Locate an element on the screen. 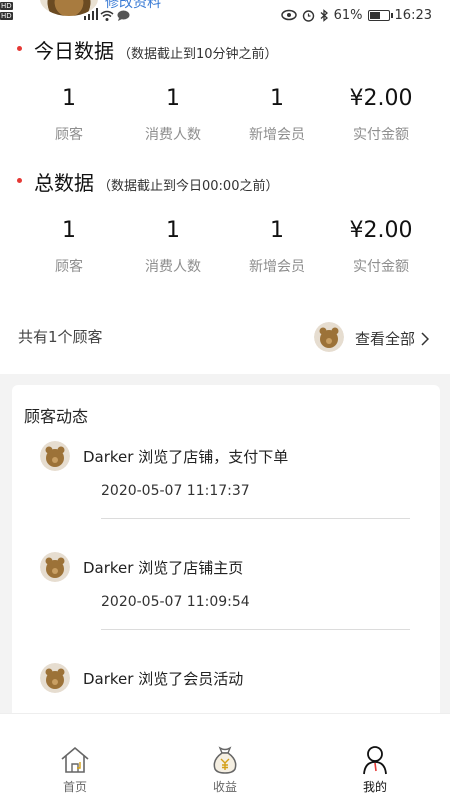 The width and height of the screenshot is (450, 800). activity-text: Darker 浏览了店铺主页 is located at coordinates (163, 568).